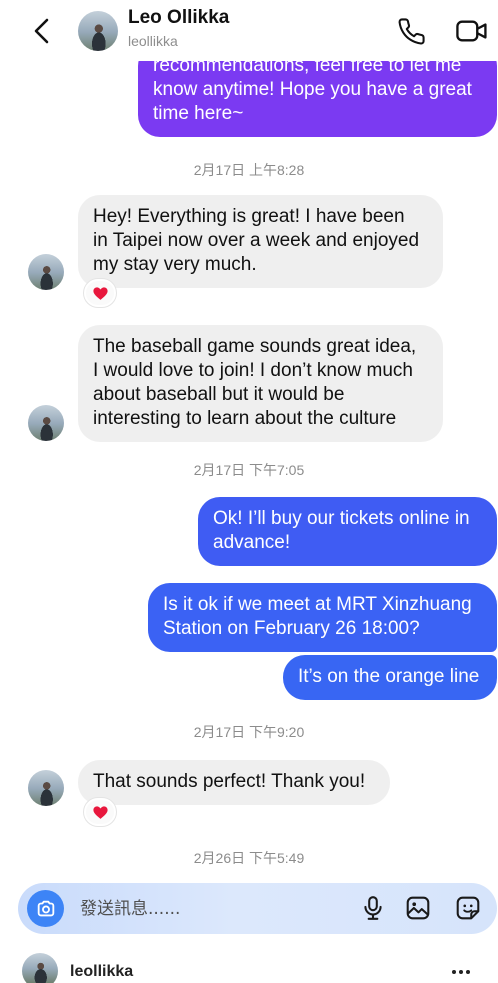 Image resolution: width=498 pixels, height=983 pixels. Describe the element at coordinates (253, 370) in the screenshot. I see `message-line: I would love to join! I don’t know much` at that location.